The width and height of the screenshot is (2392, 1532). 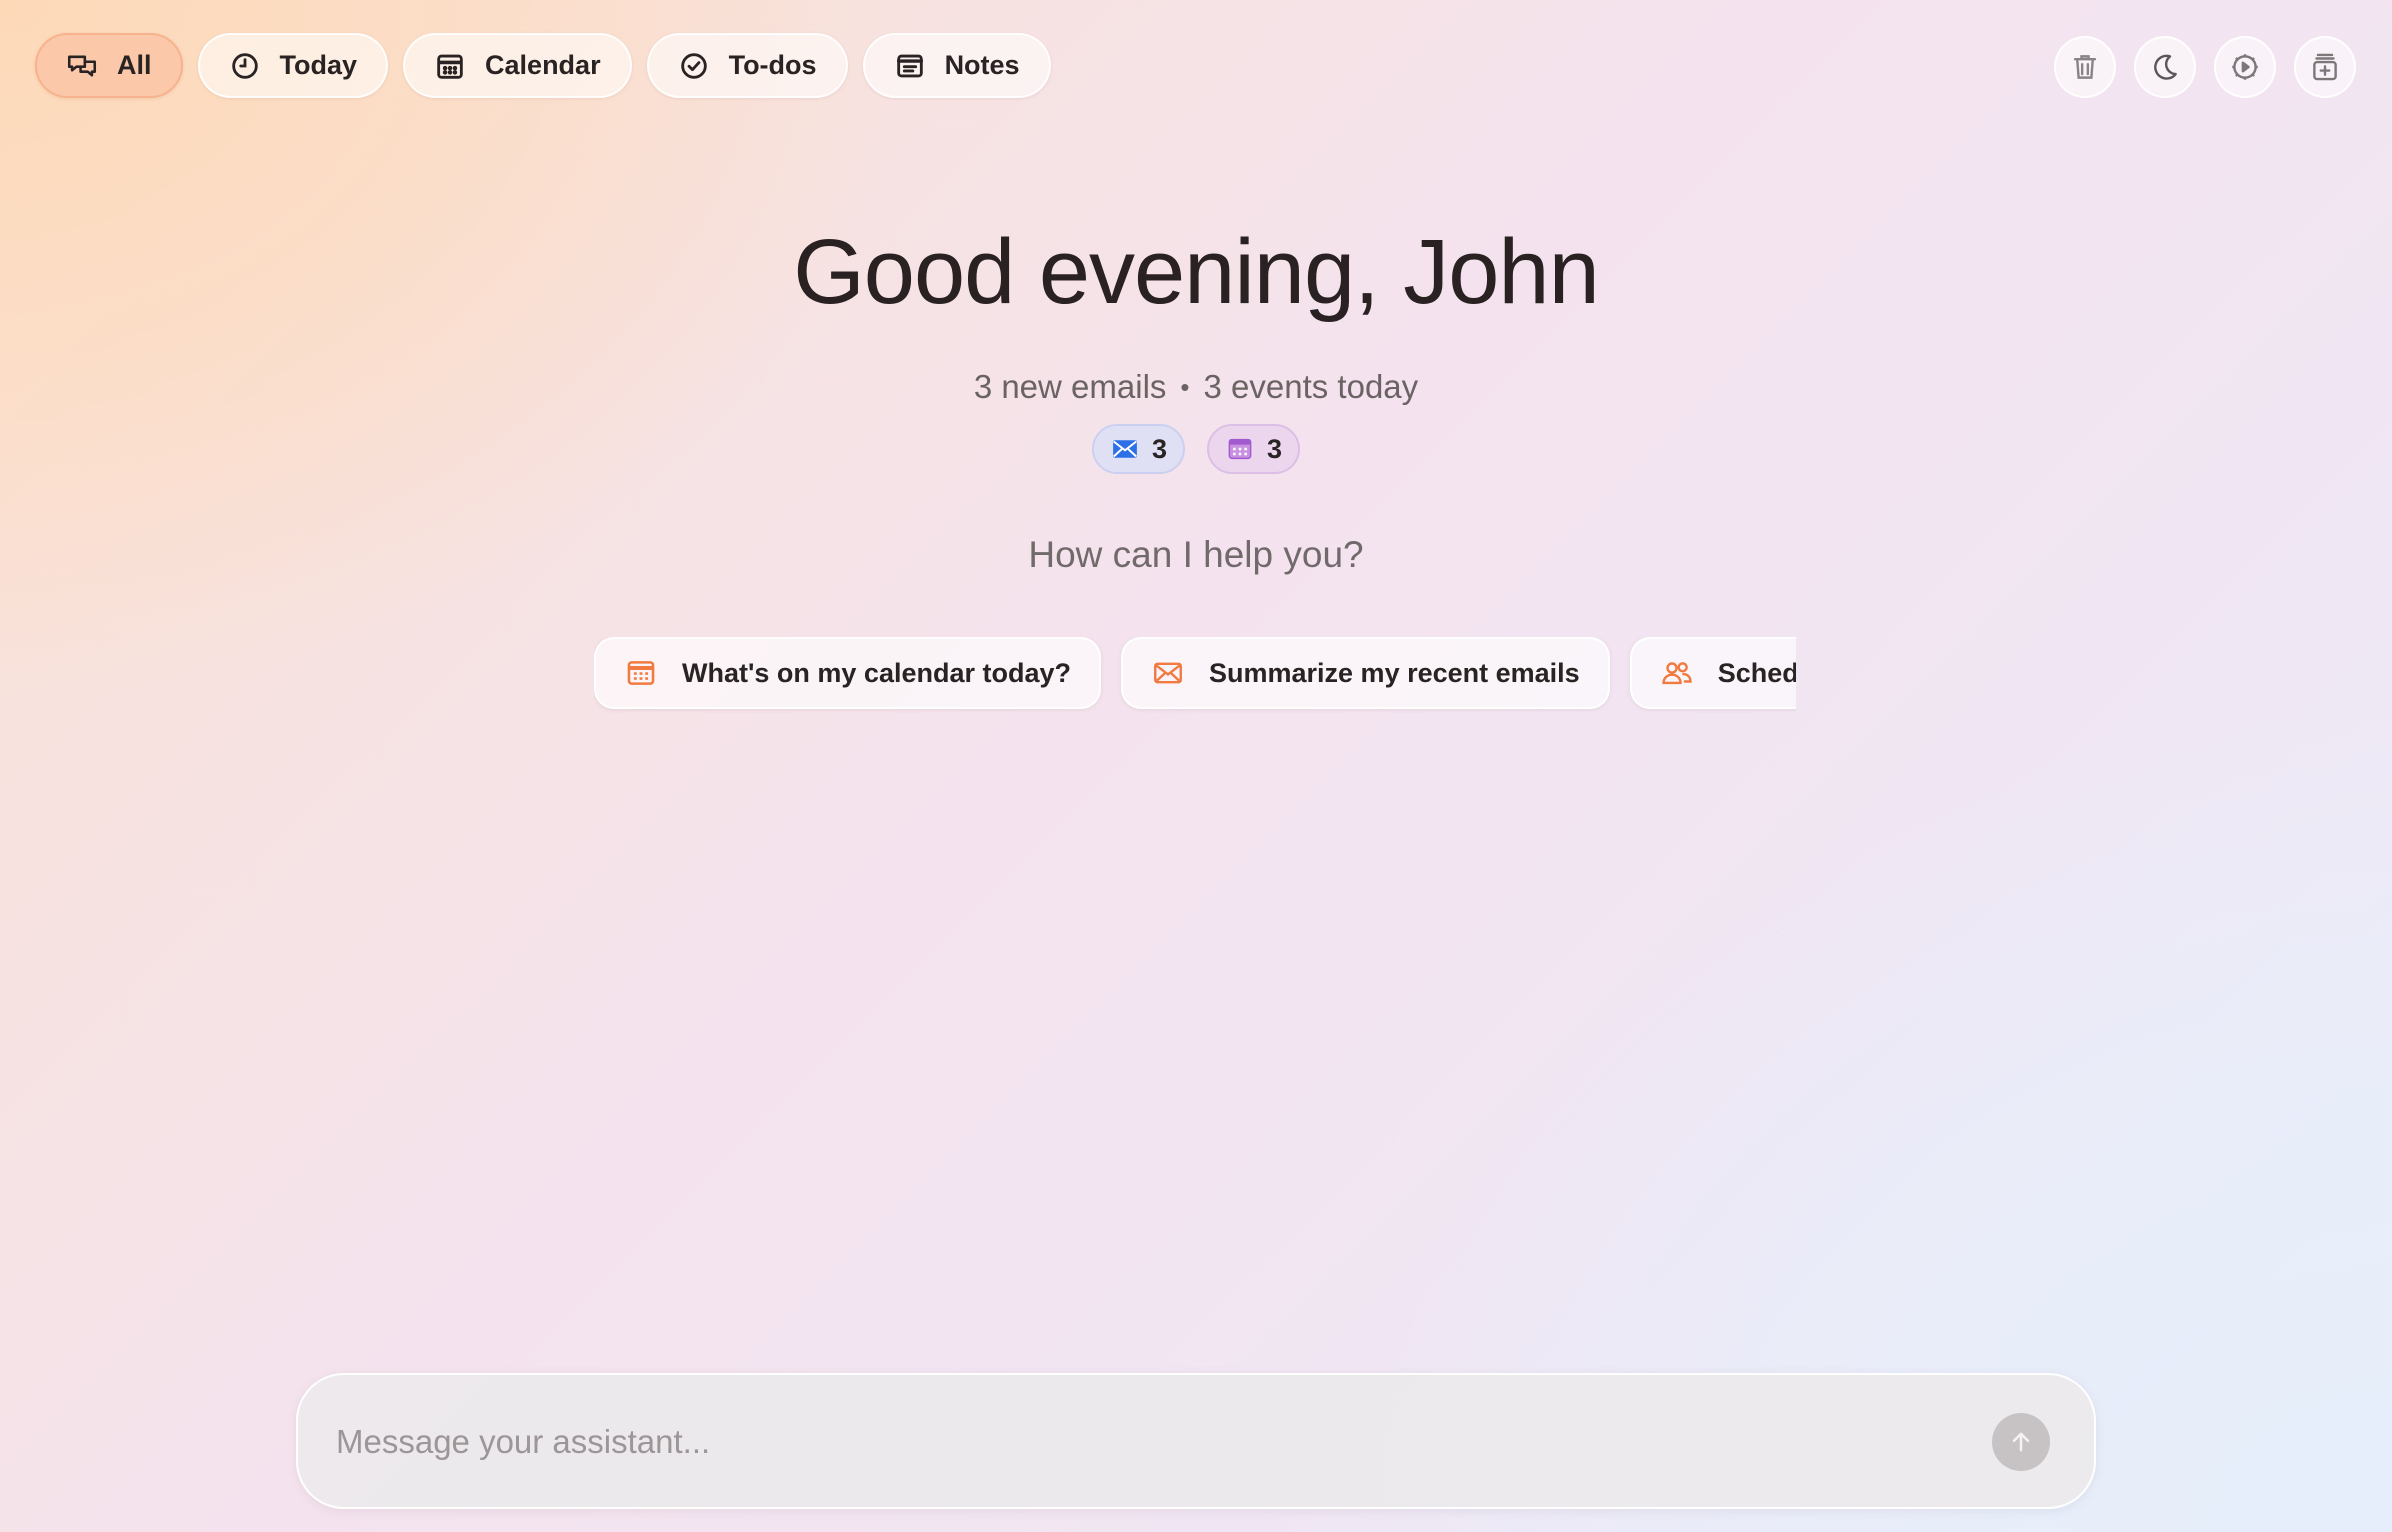 I want to click on tab-todos: To-dos, so click(x=747, y=65).